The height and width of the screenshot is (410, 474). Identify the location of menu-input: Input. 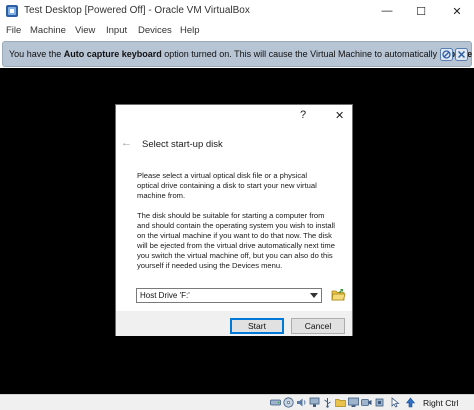
(116, 30).